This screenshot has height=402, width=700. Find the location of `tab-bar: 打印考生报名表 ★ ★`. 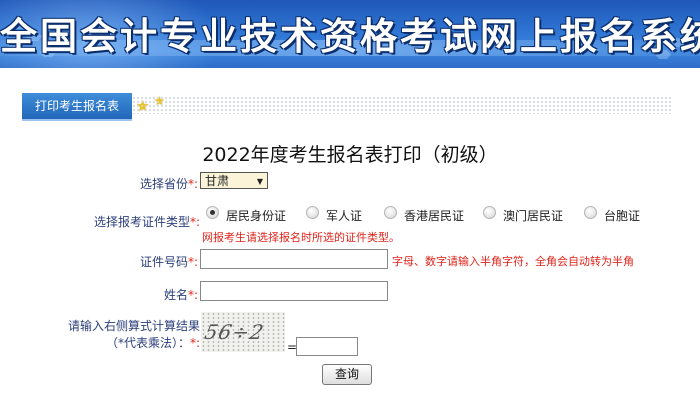

tab-bar: 打印考生报名表 ★ ★ is located at coordinates (347, 107).